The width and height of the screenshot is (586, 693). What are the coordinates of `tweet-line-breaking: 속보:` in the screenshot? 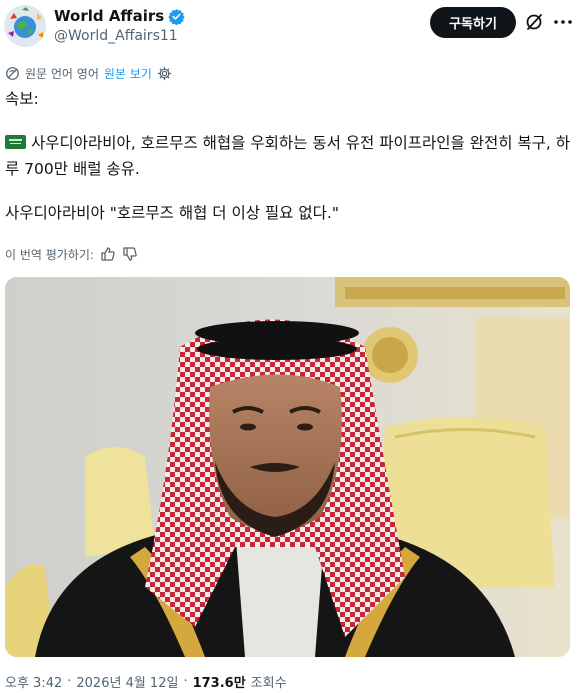 It's located at (22, 99).